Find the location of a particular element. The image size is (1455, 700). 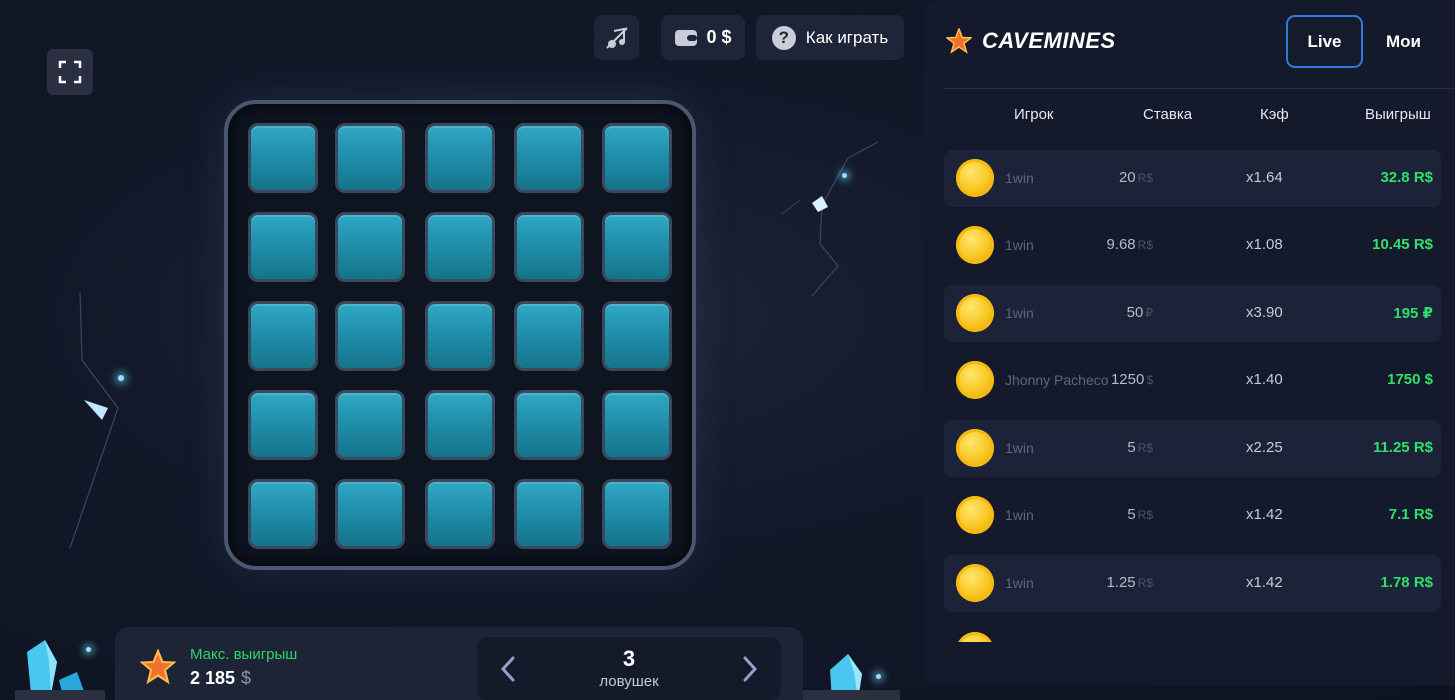

fullscreen-button is located at coordinates (70, 72).